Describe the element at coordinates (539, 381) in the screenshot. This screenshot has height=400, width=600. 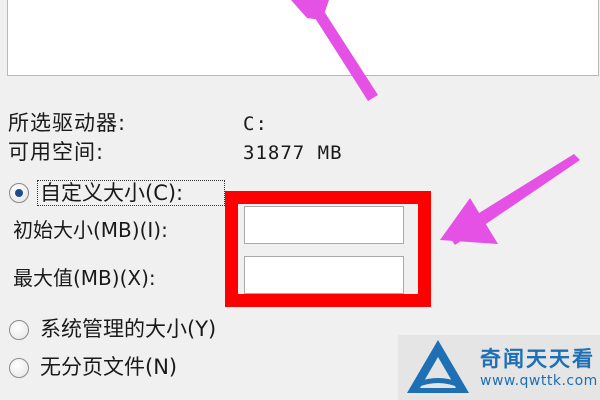
I see `watermark-site-url: www.qwttk.com` at that location.